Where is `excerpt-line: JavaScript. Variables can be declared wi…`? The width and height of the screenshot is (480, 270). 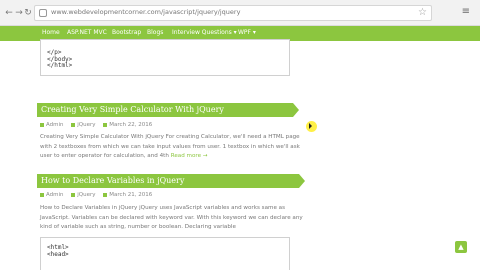
excerpt-line: JavaScript. Variables can be declared wi… is located at coordinates (171, 217).